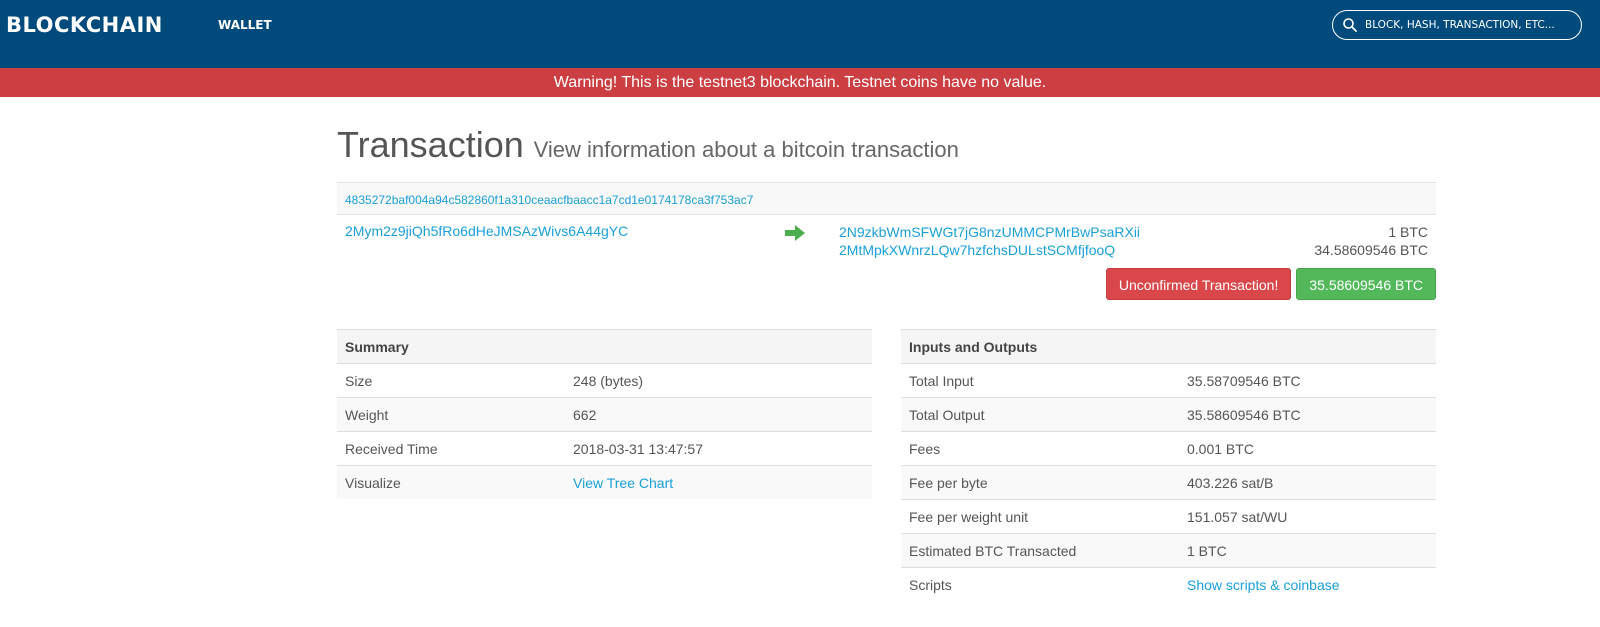 The height and width of the screenshot is (627, 1600). What do you see at coordinates (1244, 381) in the screenshot?
I see `row-value: 35.58709546 BTC` at bounding box center [1244, 381].